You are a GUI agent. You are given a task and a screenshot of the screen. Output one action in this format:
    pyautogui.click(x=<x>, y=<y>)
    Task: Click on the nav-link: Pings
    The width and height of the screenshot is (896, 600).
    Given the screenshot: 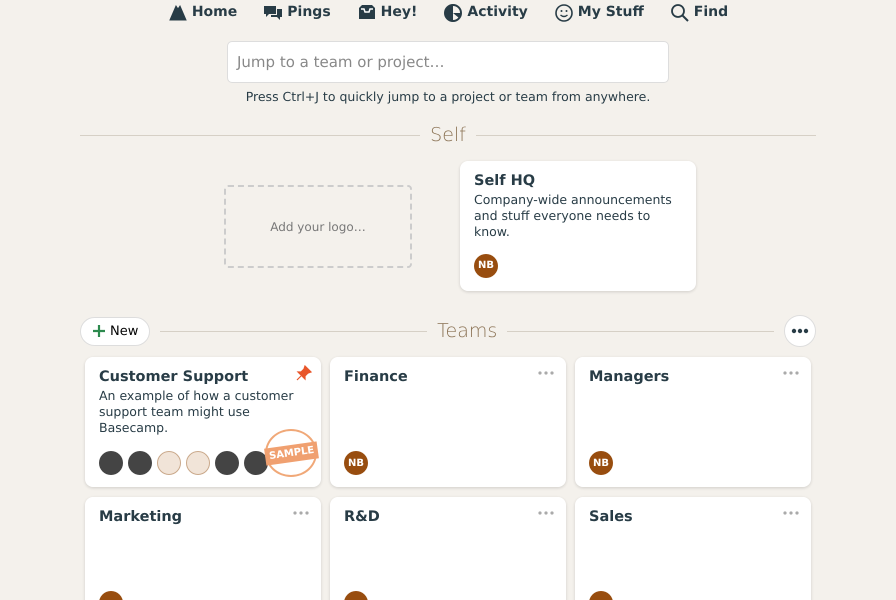 What is the action you would take?
    pyautogui.click(x=297, y=12)
    